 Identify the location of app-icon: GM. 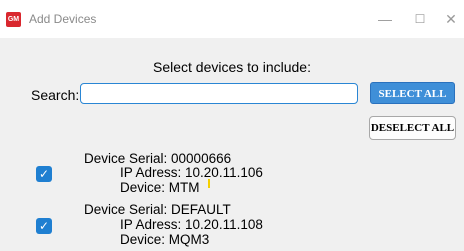
(13, 19).